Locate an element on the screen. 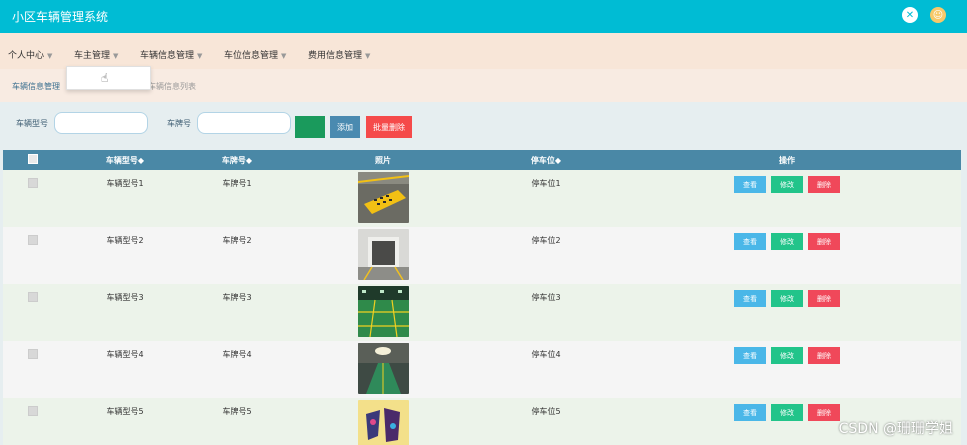 Image resolution: width=967 pixels, height=445 pixels. menu-item-parking-space-info: 车位信息管理 ▼ is located at coordinates (255, 54).